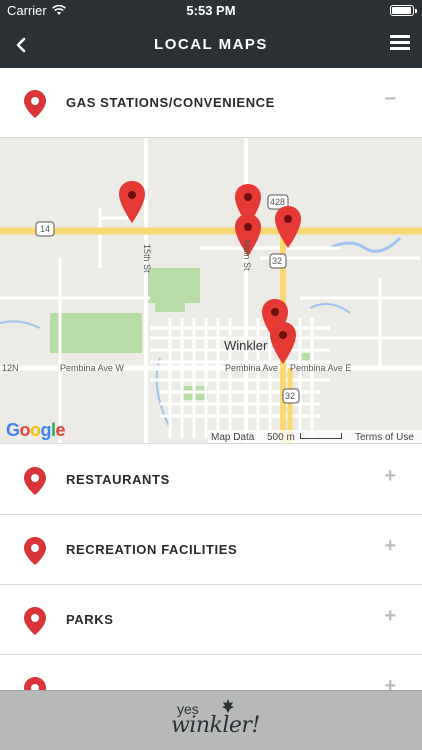  I want to click on map-data-link: Map Data, so click(232, 437).